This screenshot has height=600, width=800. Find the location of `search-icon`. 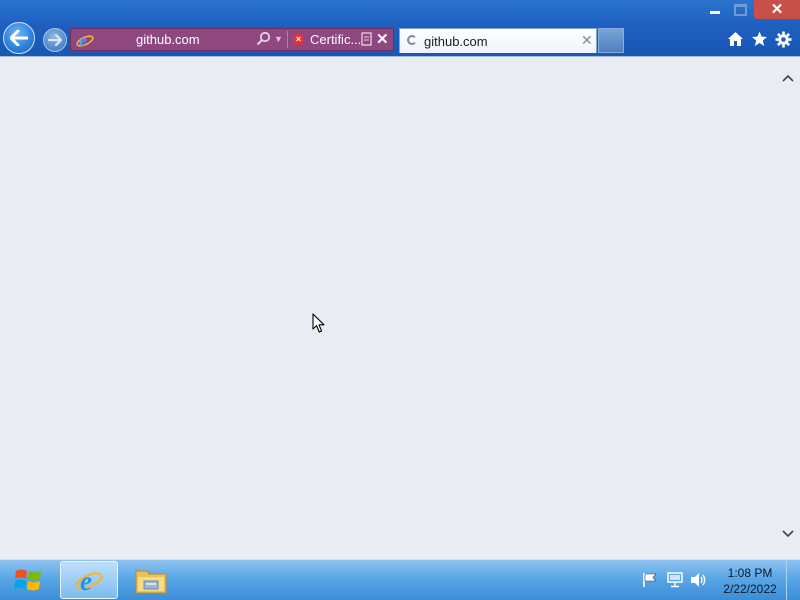

search-icon is located at coordinates (264, 39).